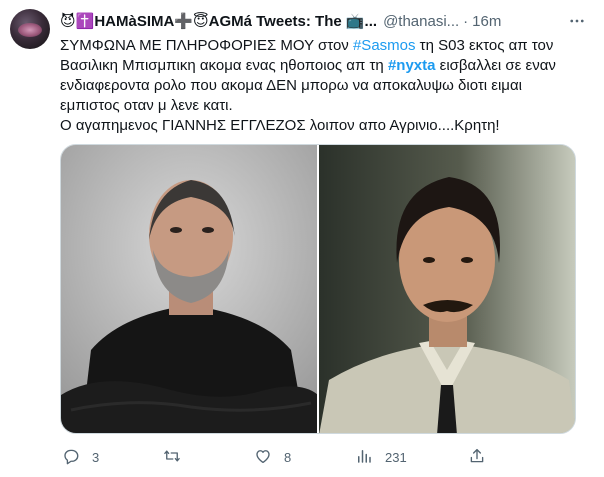  I want to click on retweet-icon, so click(172, 457).